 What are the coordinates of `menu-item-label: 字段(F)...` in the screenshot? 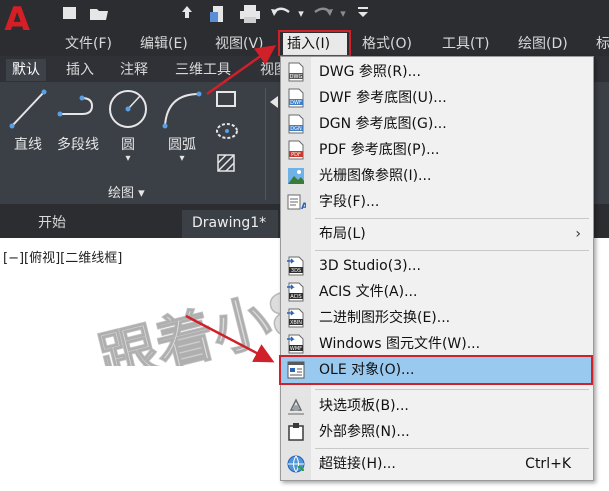 It's located at (349, 202).